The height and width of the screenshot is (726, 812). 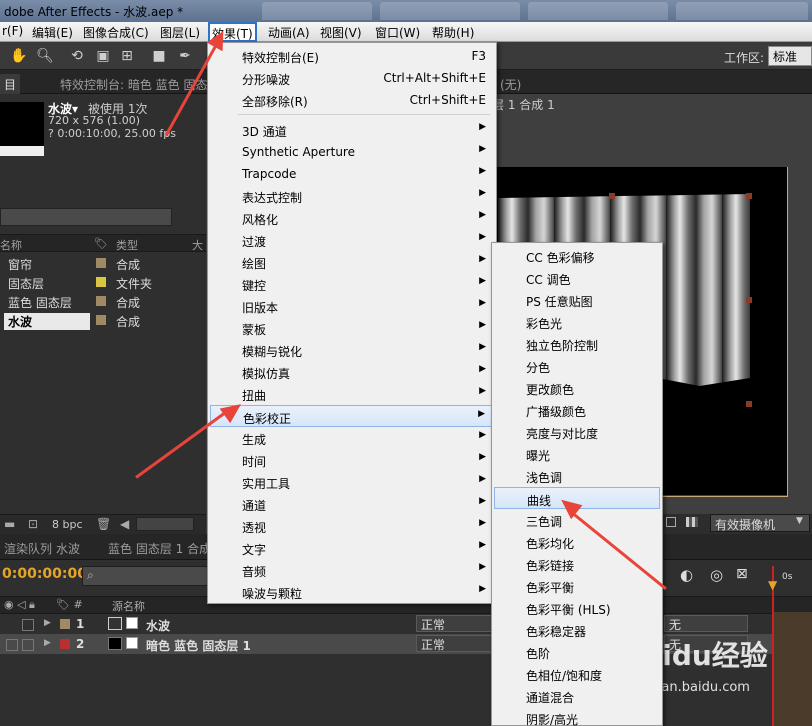 What do you see at coordinates (158, 625) in the screenshot?
I see `layer-name: 水波` at bounding box center [158, 625].